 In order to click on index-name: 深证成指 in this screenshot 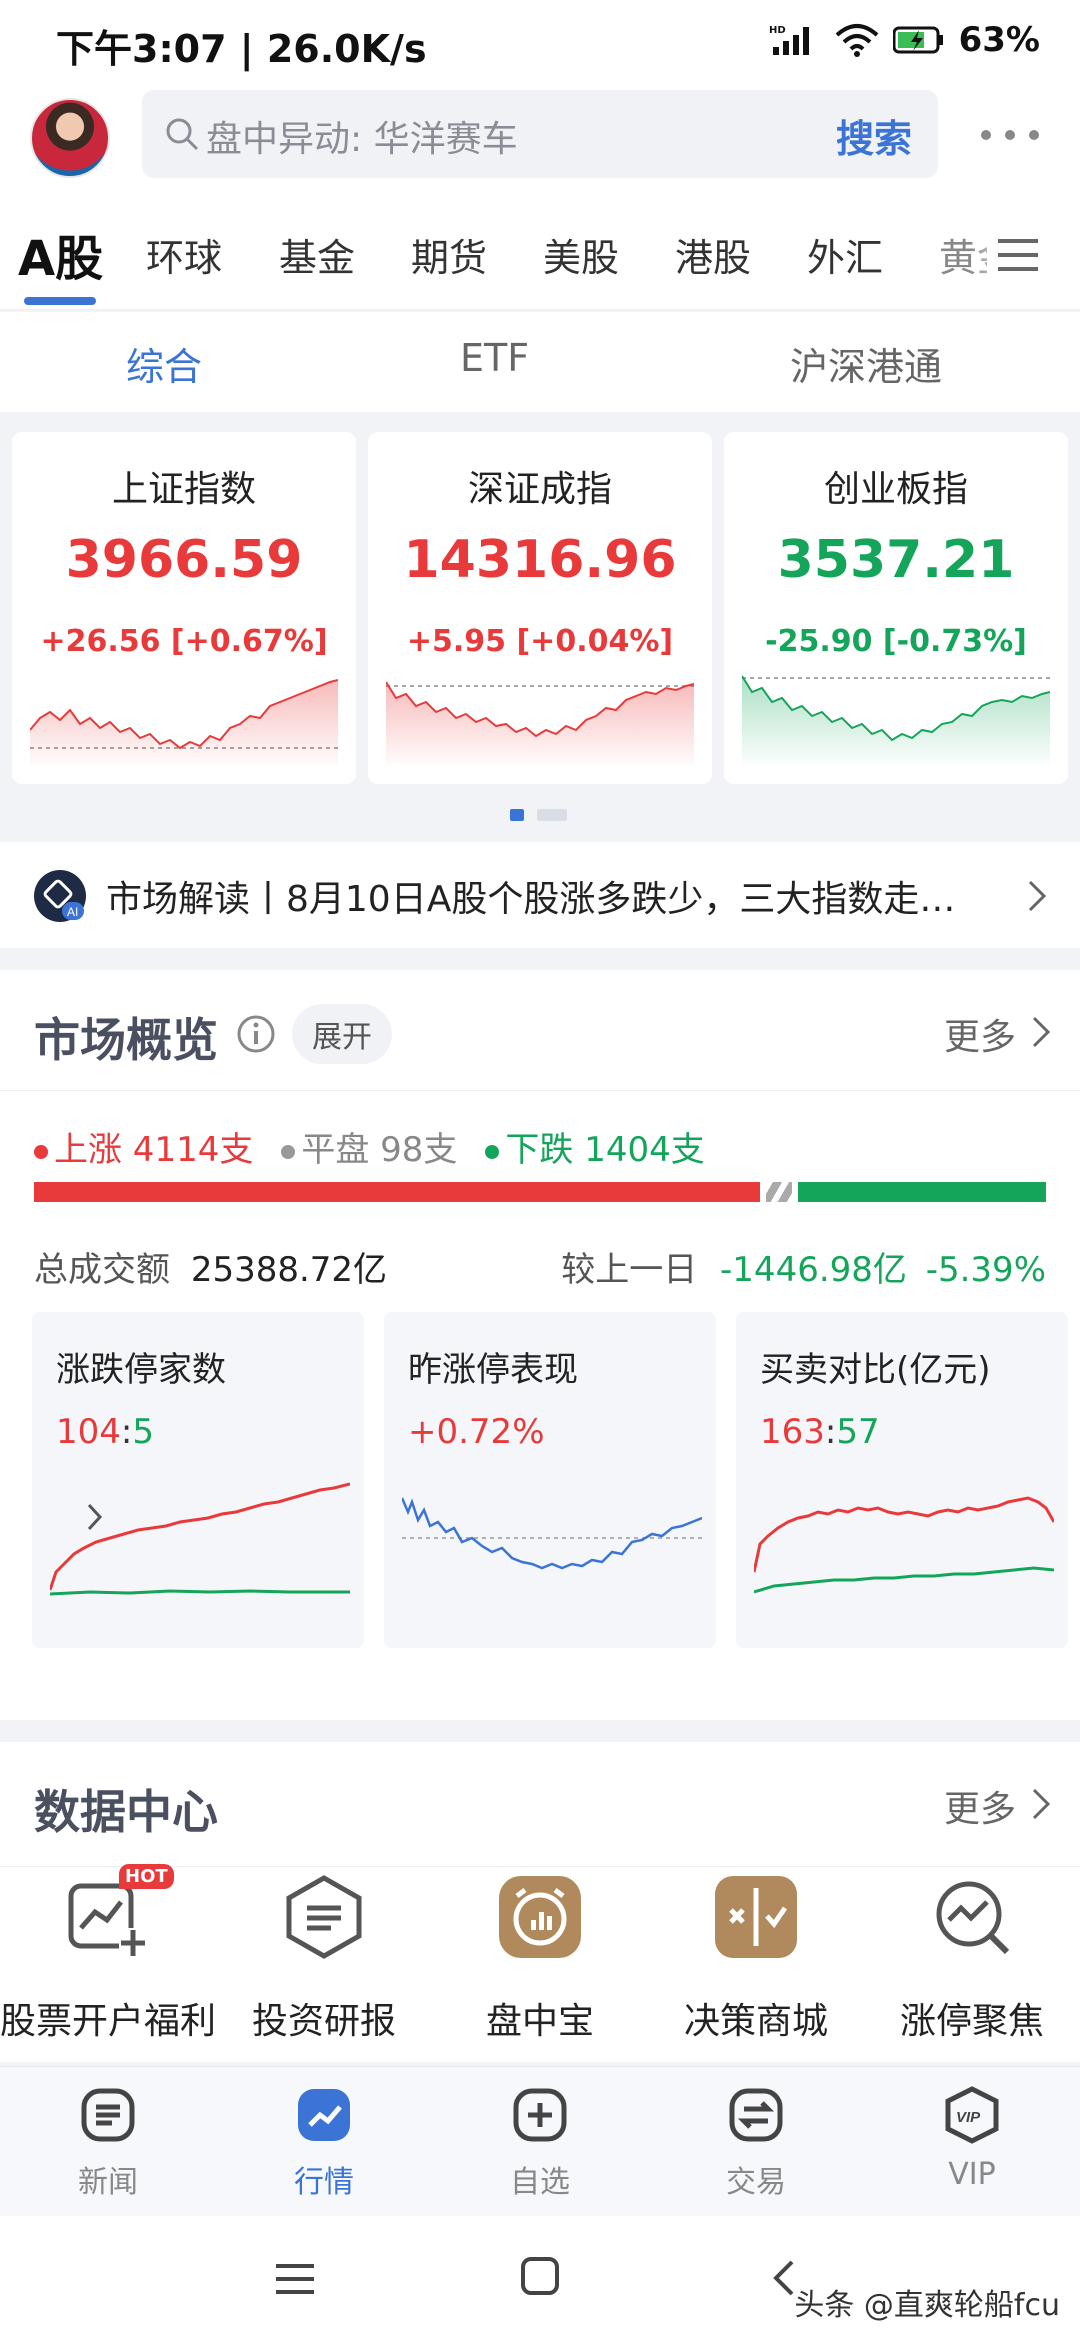, I will do `click(539, 489)`.